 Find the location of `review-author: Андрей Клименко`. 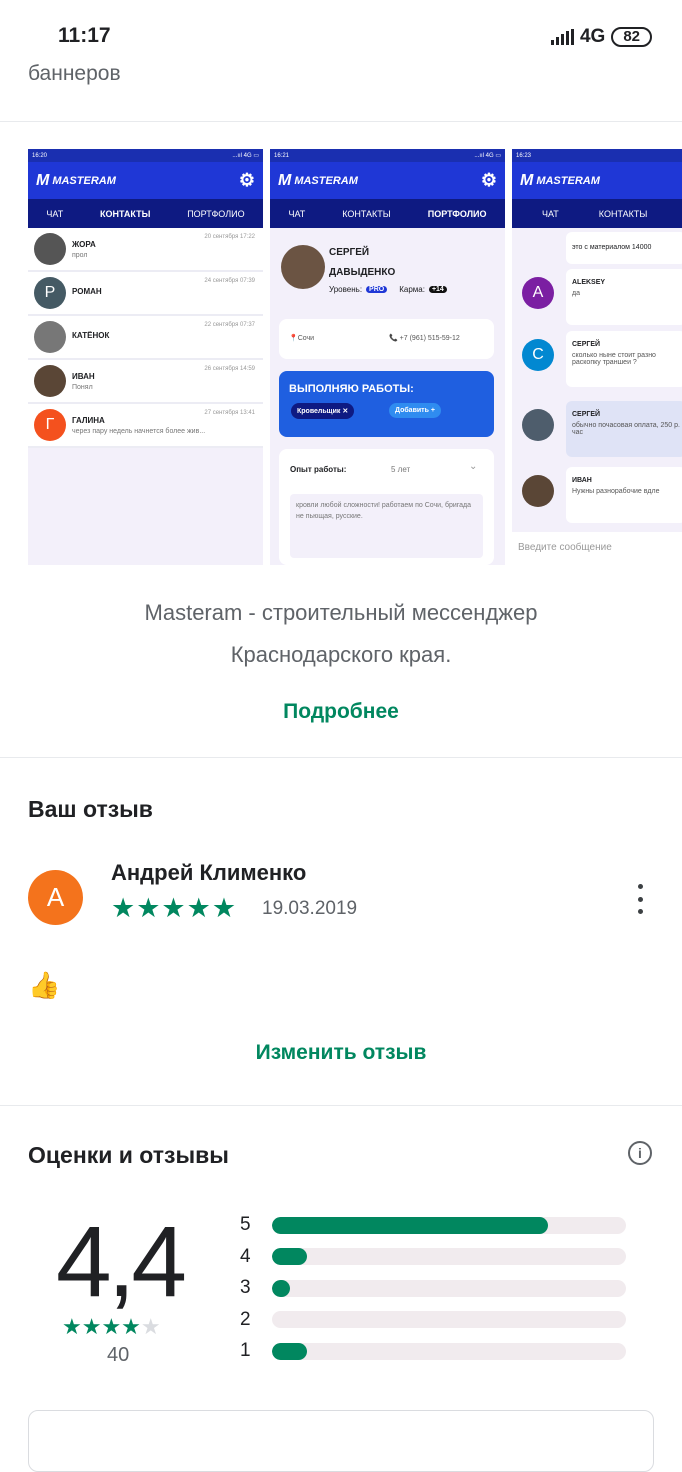

review-author: Андрей Клименко is located at coordinates (209, 872).